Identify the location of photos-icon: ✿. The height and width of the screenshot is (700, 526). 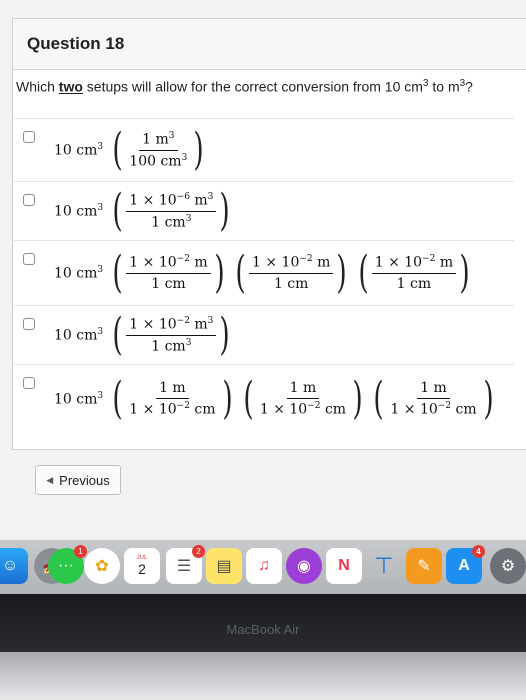
(102, 566).